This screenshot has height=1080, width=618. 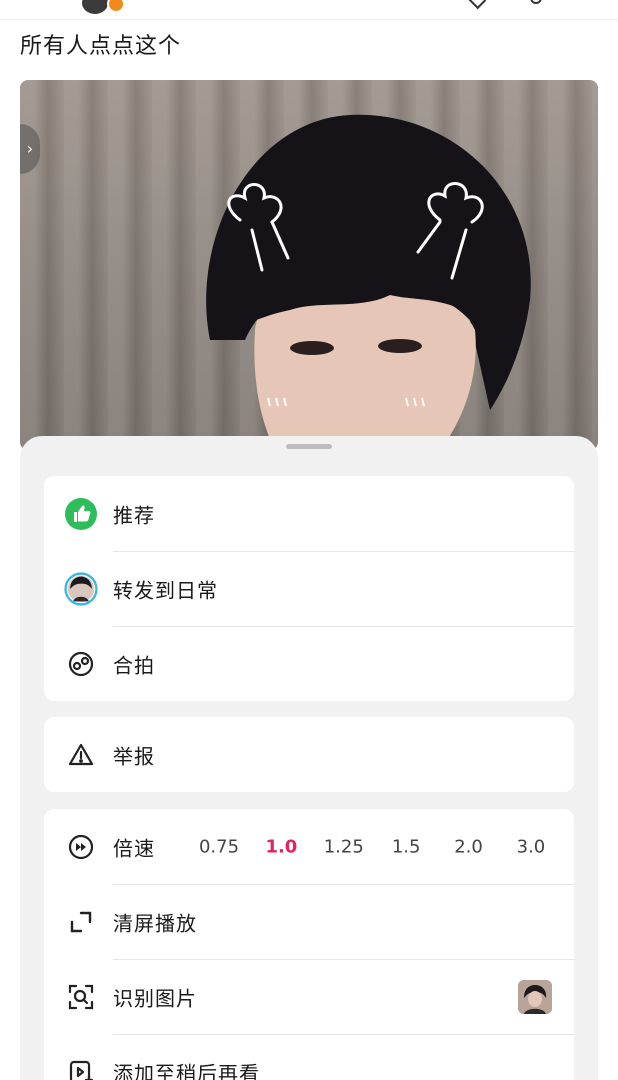 I want to click on duet-label: 合拍, so click(x=134, y=665).